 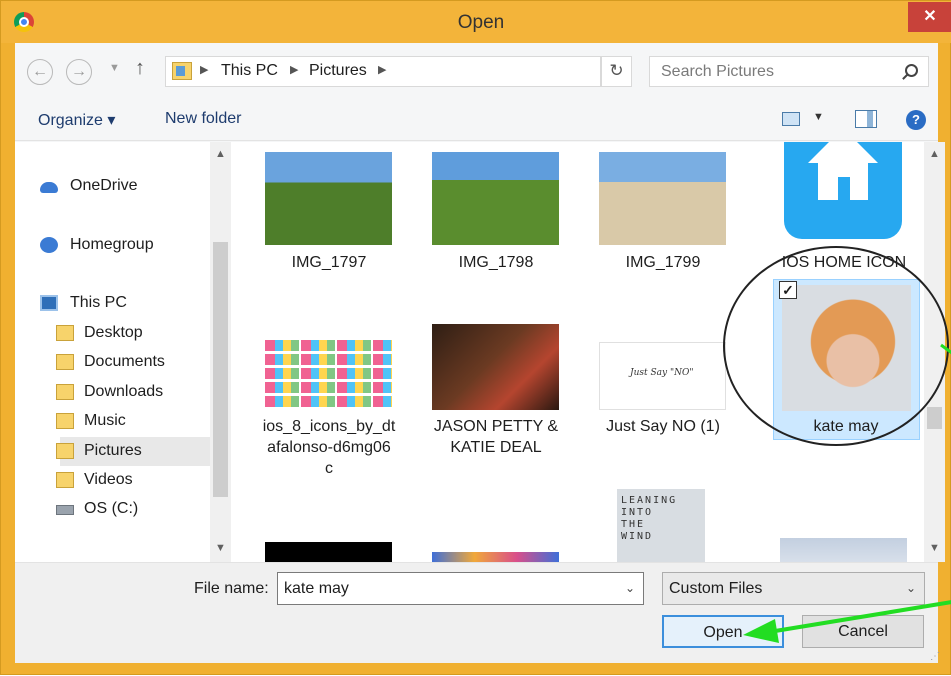 I want to click on preview-pane-icon, so click(x=866, y=119).